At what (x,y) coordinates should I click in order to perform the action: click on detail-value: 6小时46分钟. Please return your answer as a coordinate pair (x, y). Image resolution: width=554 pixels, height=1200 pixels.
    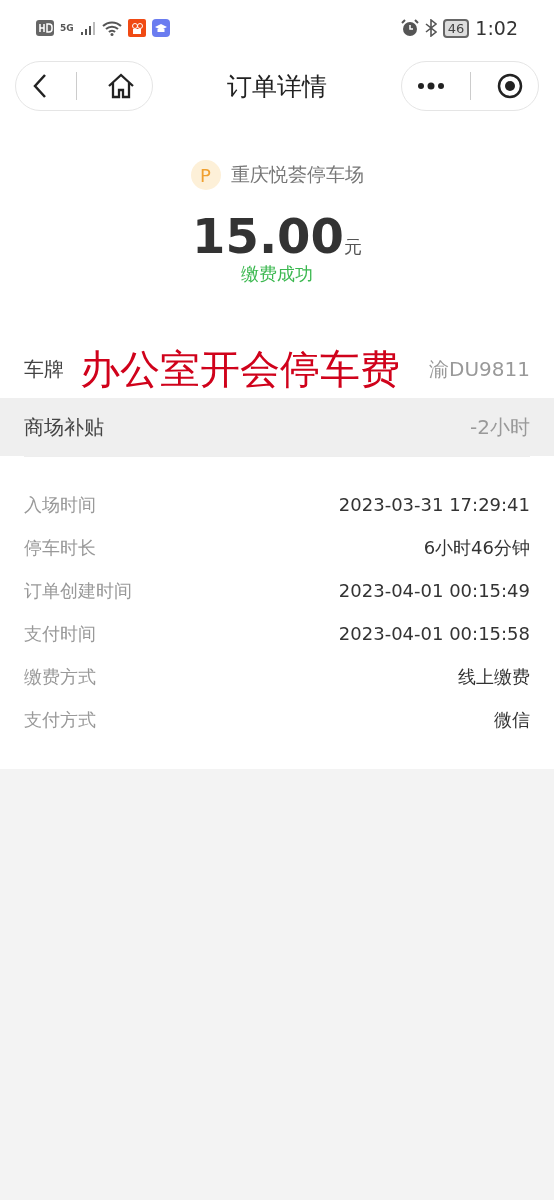
    Looking at the image, I should click on (476, 547).